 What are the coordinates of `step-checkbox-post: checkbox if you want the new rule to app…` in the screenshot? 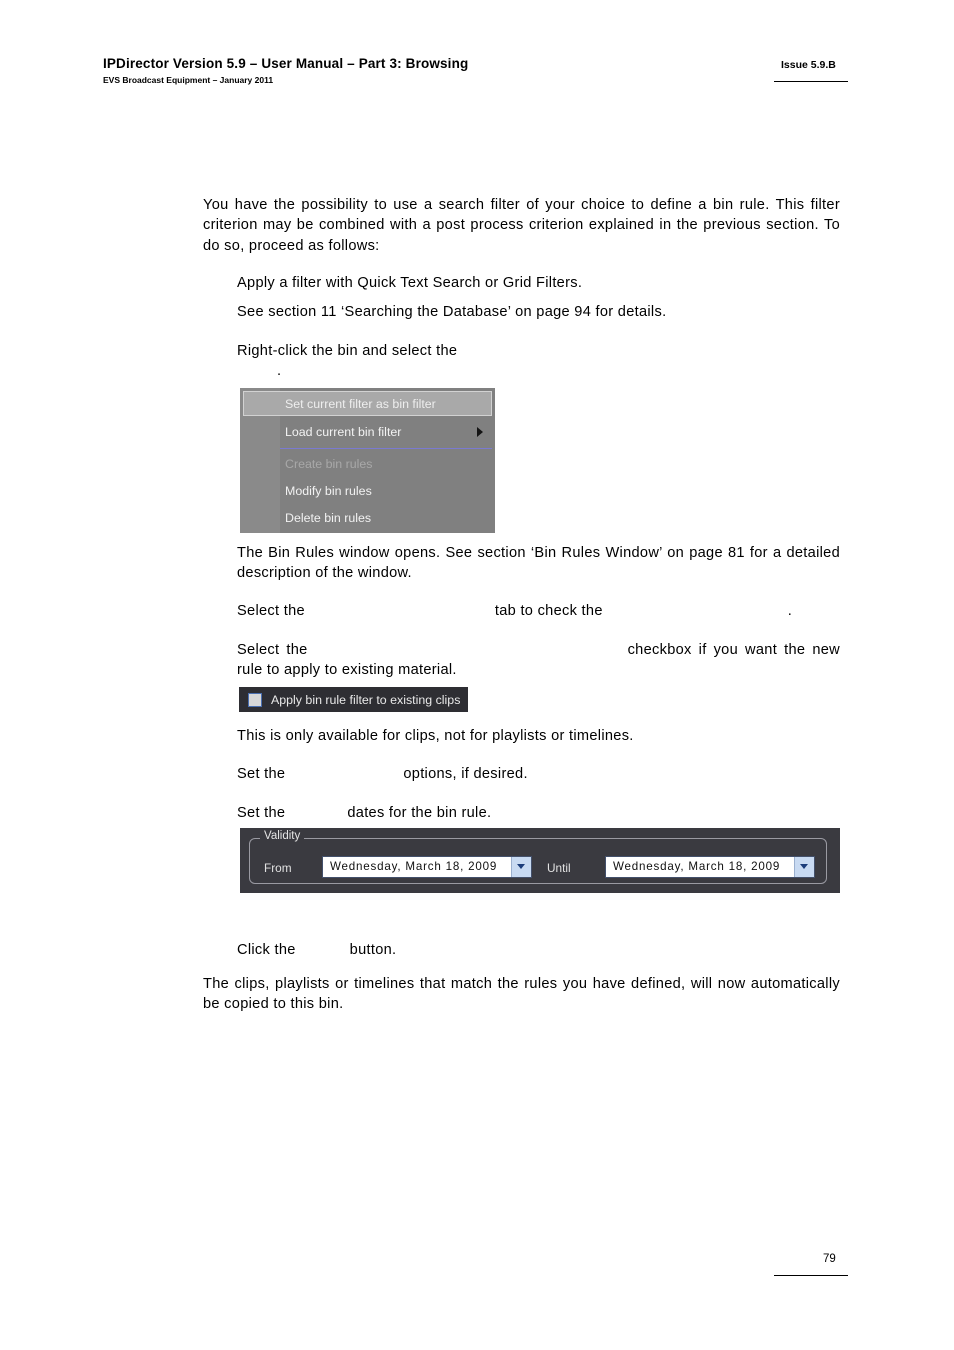 It's located at (538, 660).